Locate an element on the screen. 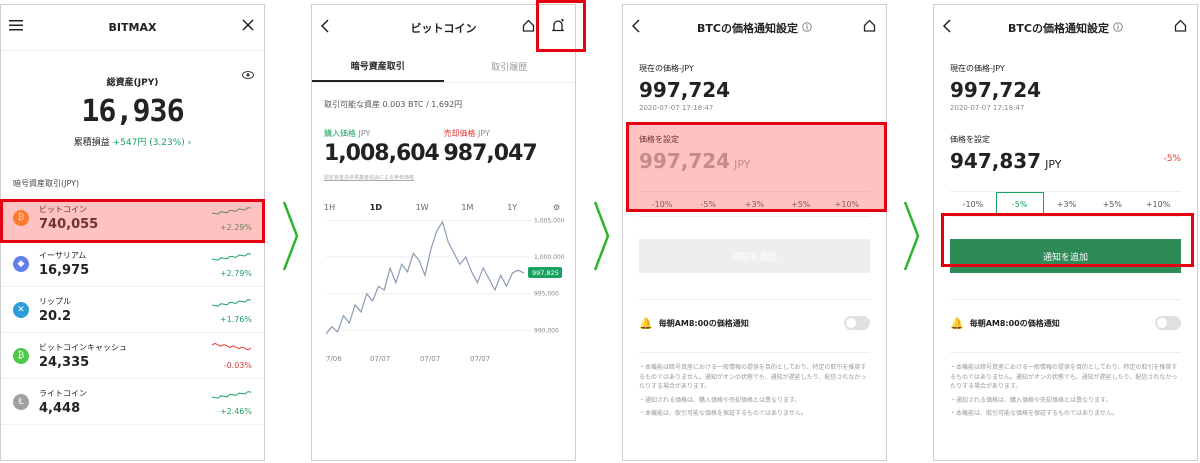  coin-change: +2.46% is located at coordinates (235, 411).